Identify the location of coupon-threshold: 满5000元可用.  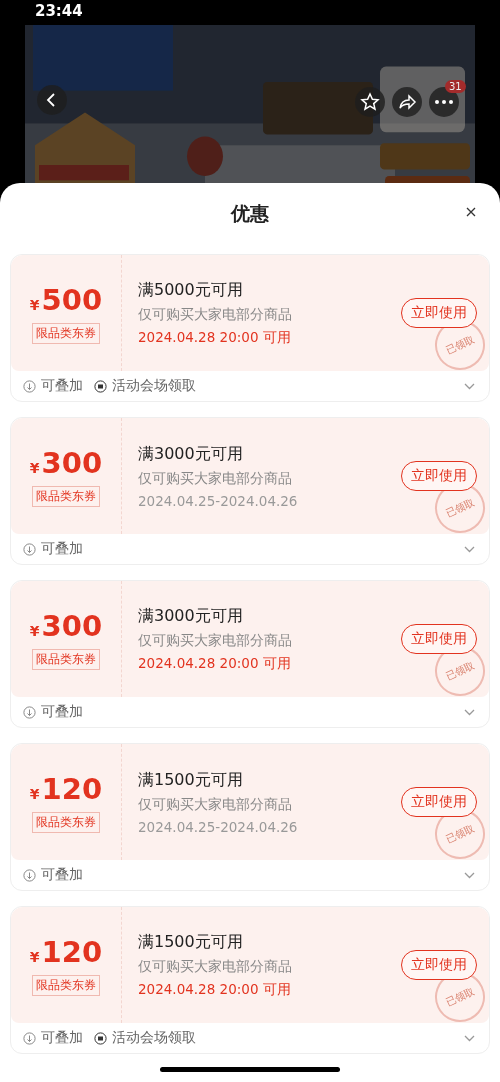
(191, 290).